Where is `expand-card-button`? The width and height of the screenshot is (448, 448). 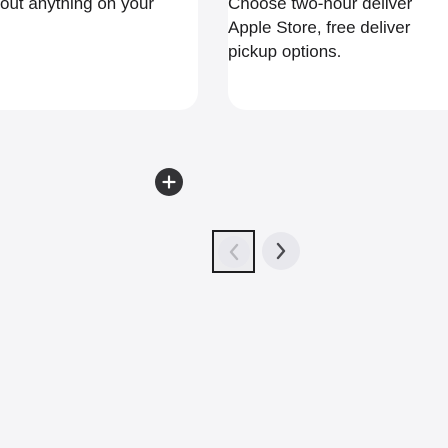 expand-card-button is located at coordinates (169, 182).